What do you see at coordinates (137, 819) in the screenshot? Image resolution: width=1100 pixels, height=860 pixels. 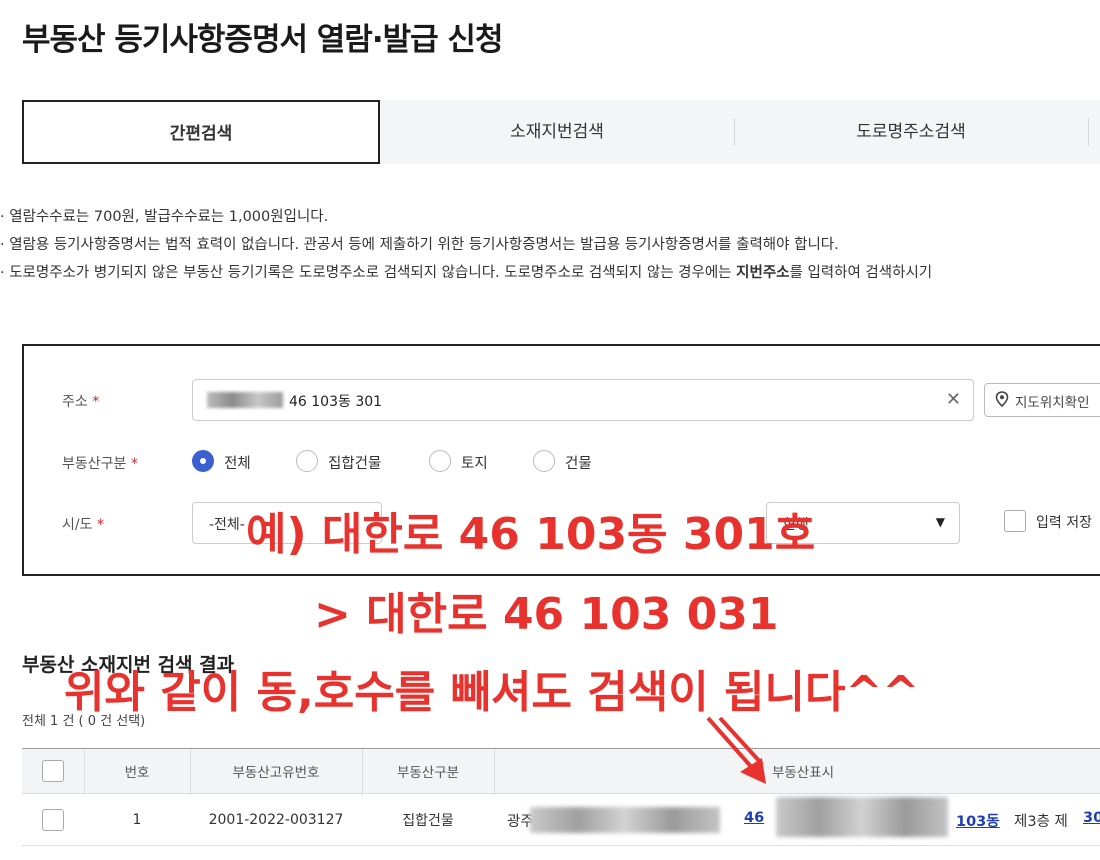 I see `row-no: 1` at bounding box center [137, 819].